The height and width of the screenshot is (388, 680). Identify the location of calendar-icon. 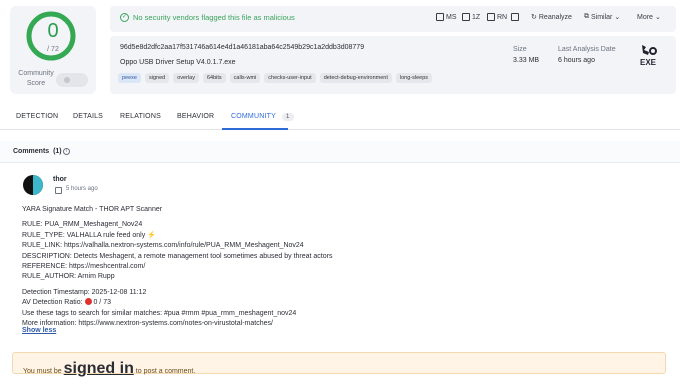
(58, 190).